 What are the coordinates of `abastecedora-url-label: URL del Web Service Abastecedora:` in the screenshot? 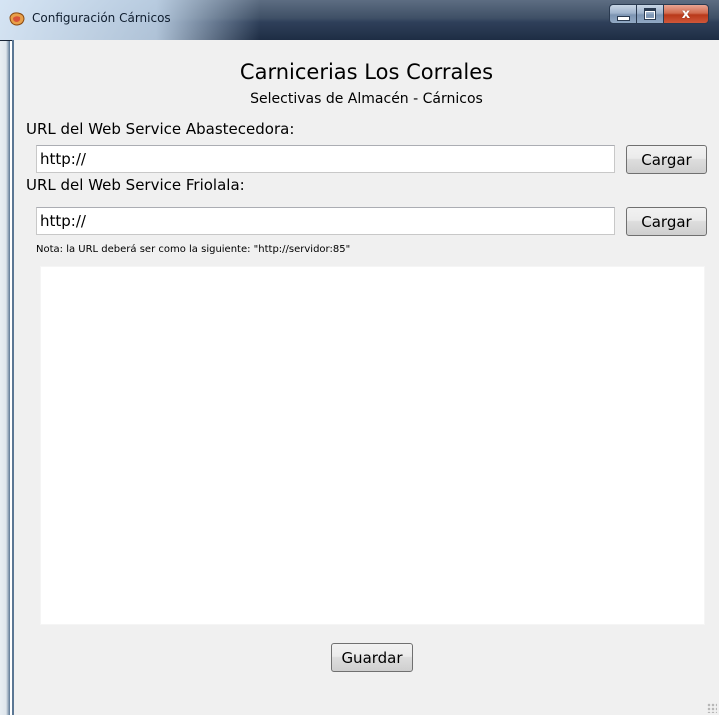 It's located at (160, 129).